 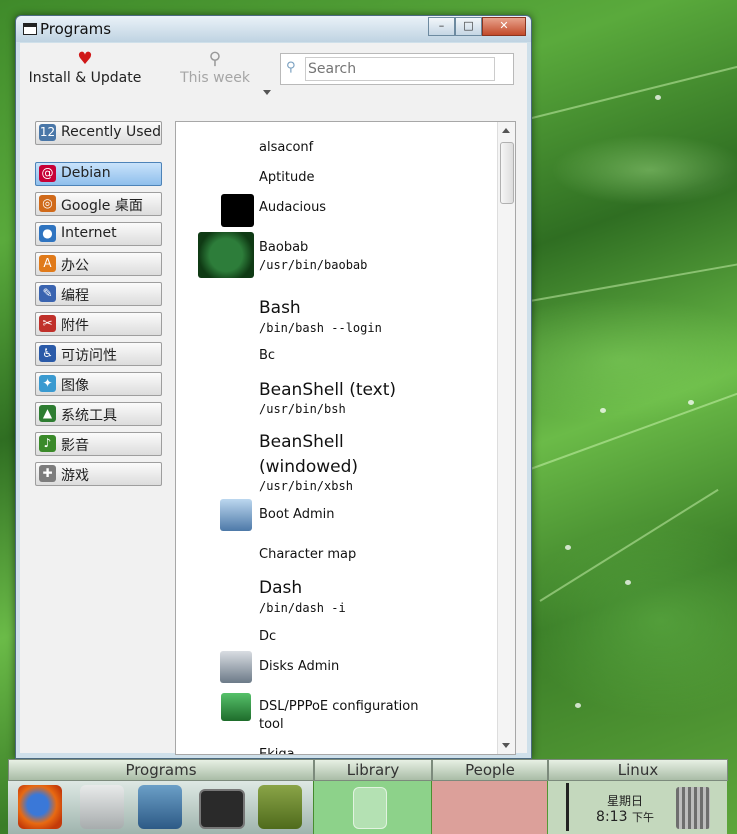 I want to click on program-item: Disks Admin, so click(x=336, y=670).